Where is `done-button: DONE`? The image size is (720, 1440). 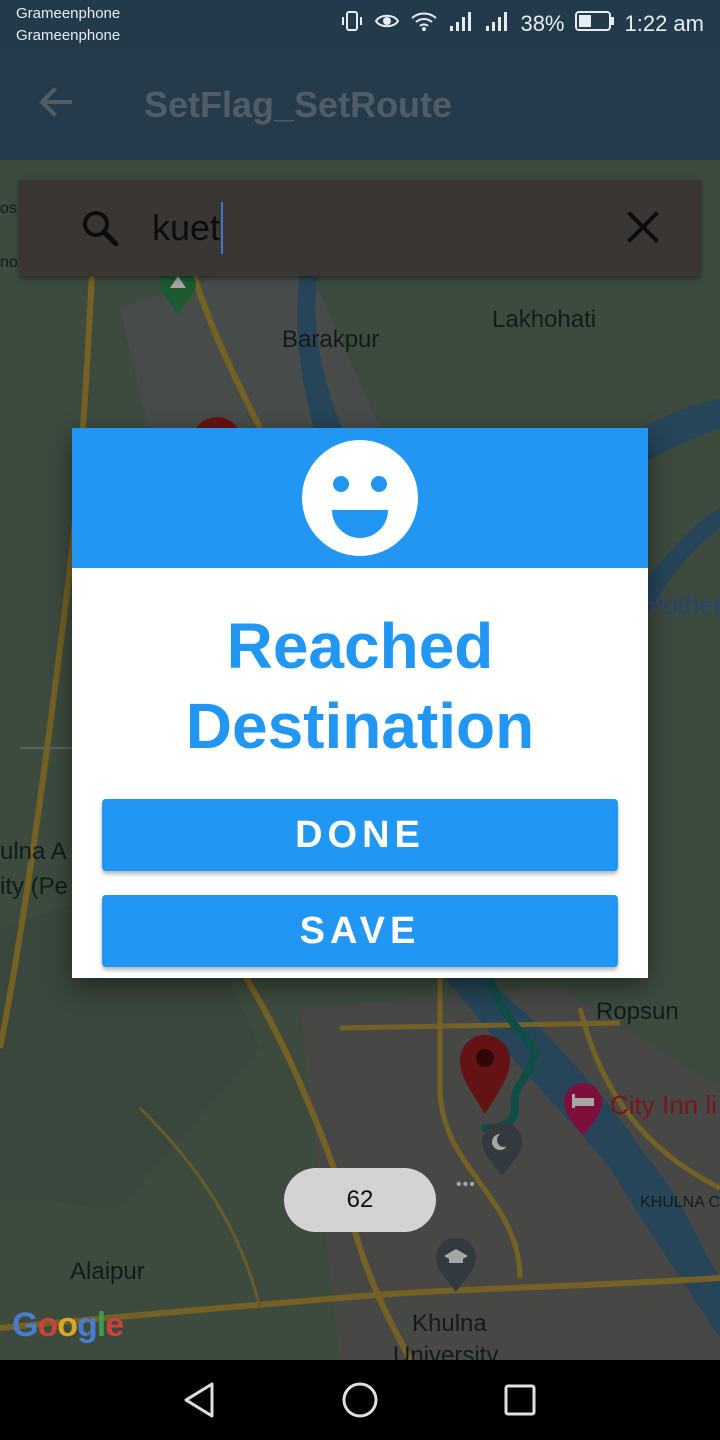
done-button: DONE is located at coordinates (360, 835).